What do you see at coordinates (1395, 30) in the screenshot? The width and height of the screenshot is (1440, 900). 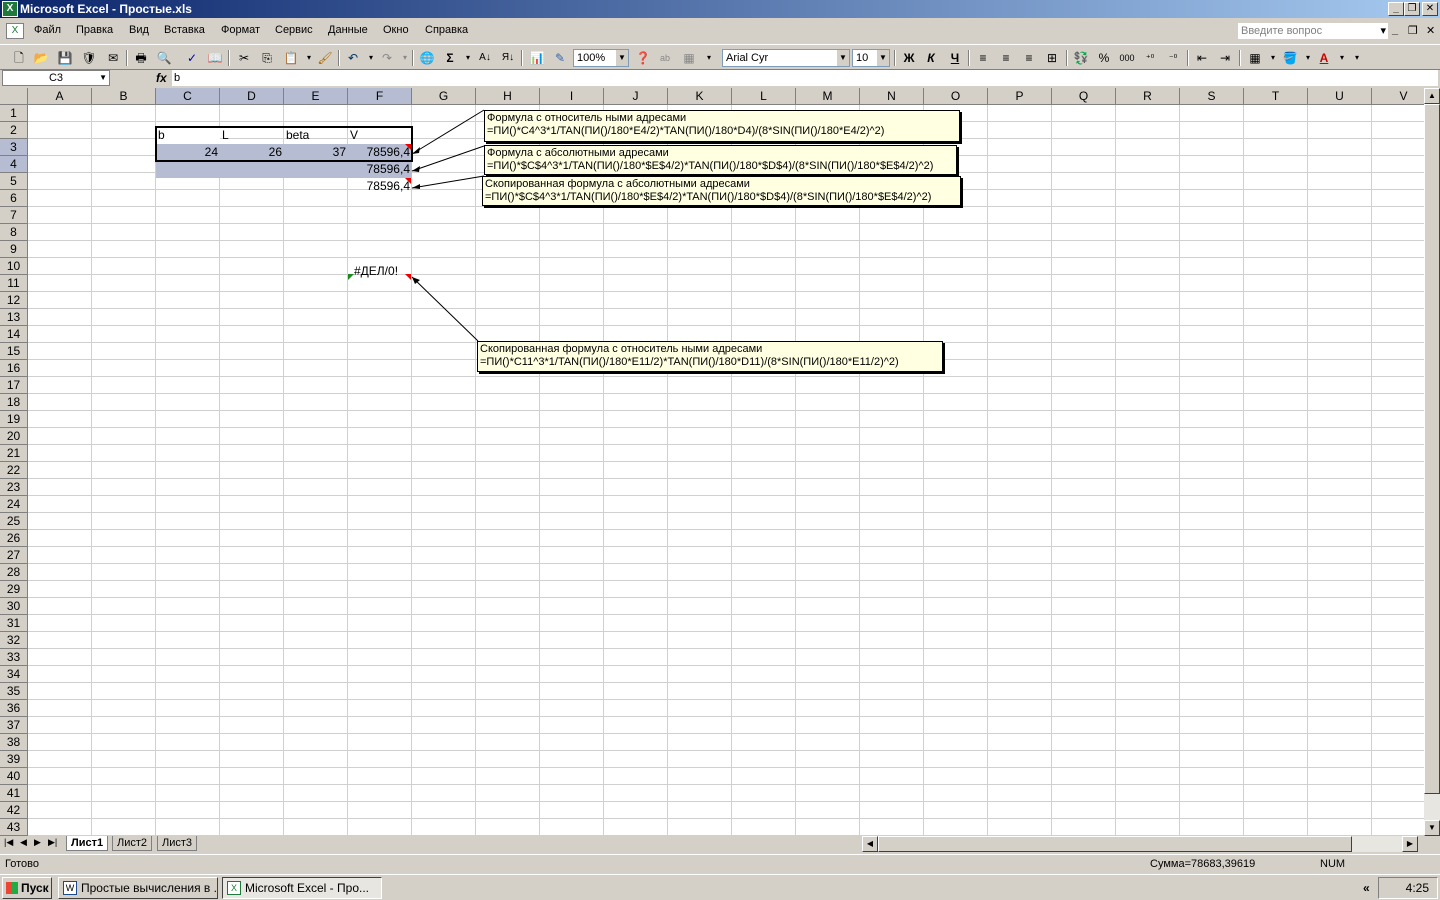 I see `doc-minimize-icon: _` at bounding box center [1395, 30].